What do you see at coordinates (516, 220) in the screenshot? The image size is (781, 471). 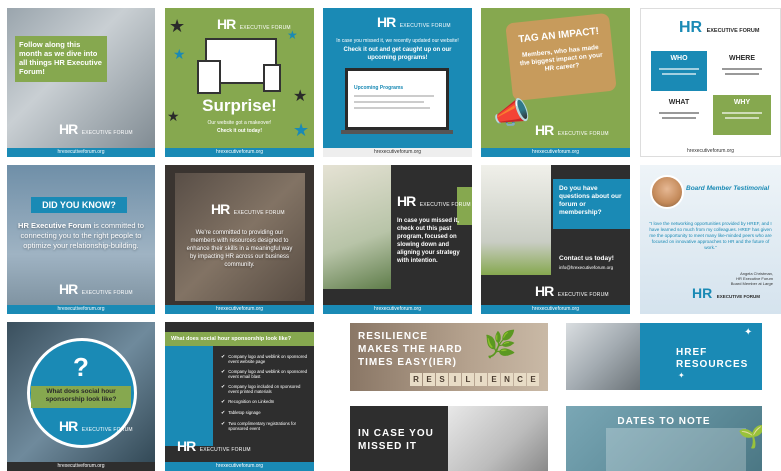 I see `office-photo` at bounding box center [516, 220].